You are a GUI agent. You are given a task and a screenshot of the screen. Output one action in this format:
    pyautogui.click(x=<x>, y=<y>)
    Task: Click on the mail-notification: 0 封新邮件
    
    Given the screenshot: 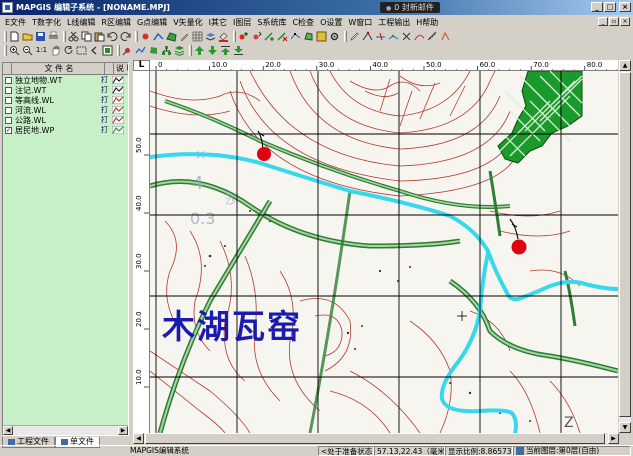 What is the action you would take?
    pyautogui.click(x=410, y=7)
    